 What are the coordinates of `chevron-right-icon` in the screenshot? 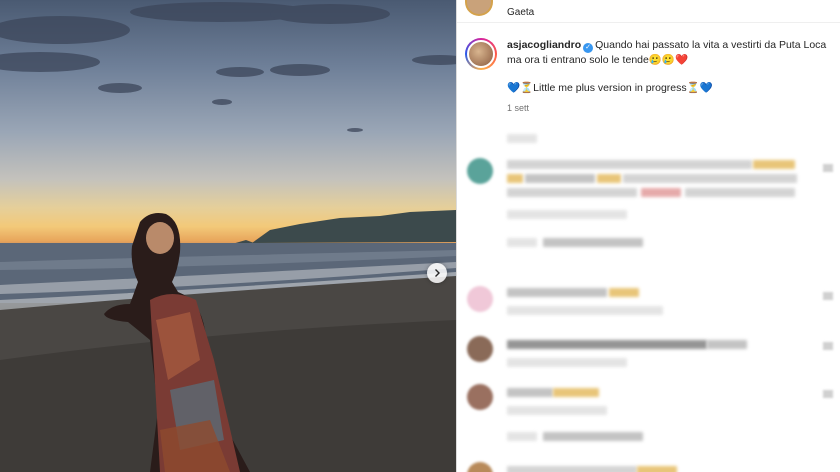 It's located at (437, 273).